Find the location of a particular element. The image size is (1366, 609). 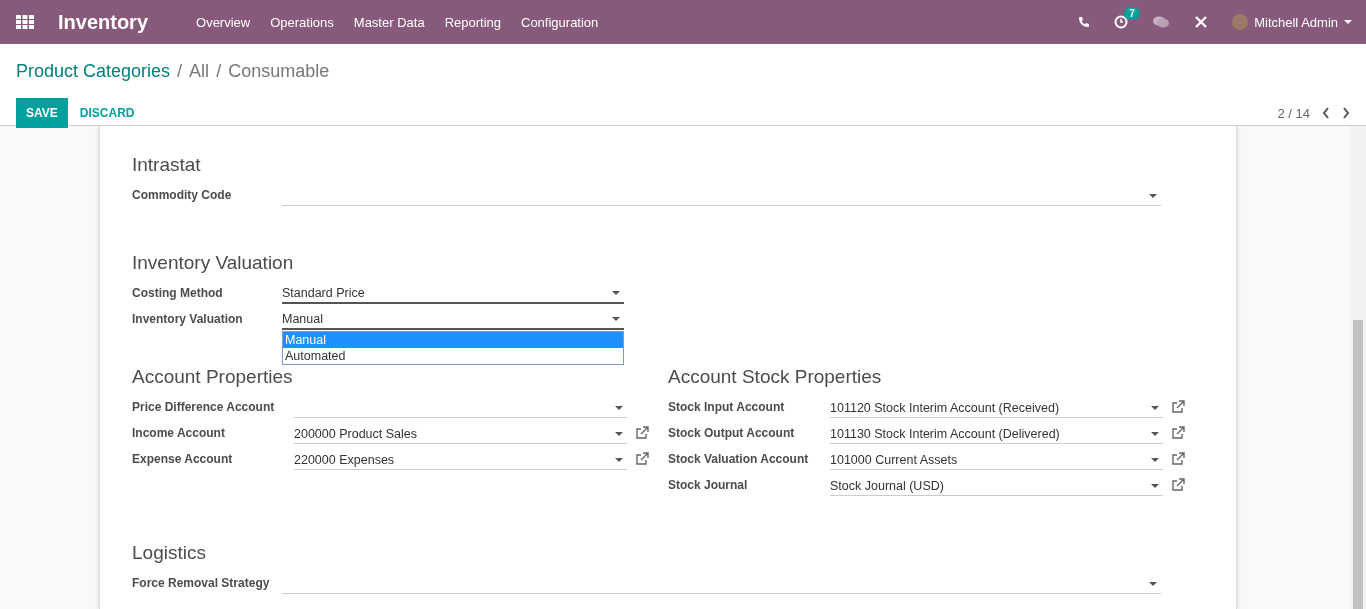

activity-count-badge: 7 is located at coordinates (1132, 13).